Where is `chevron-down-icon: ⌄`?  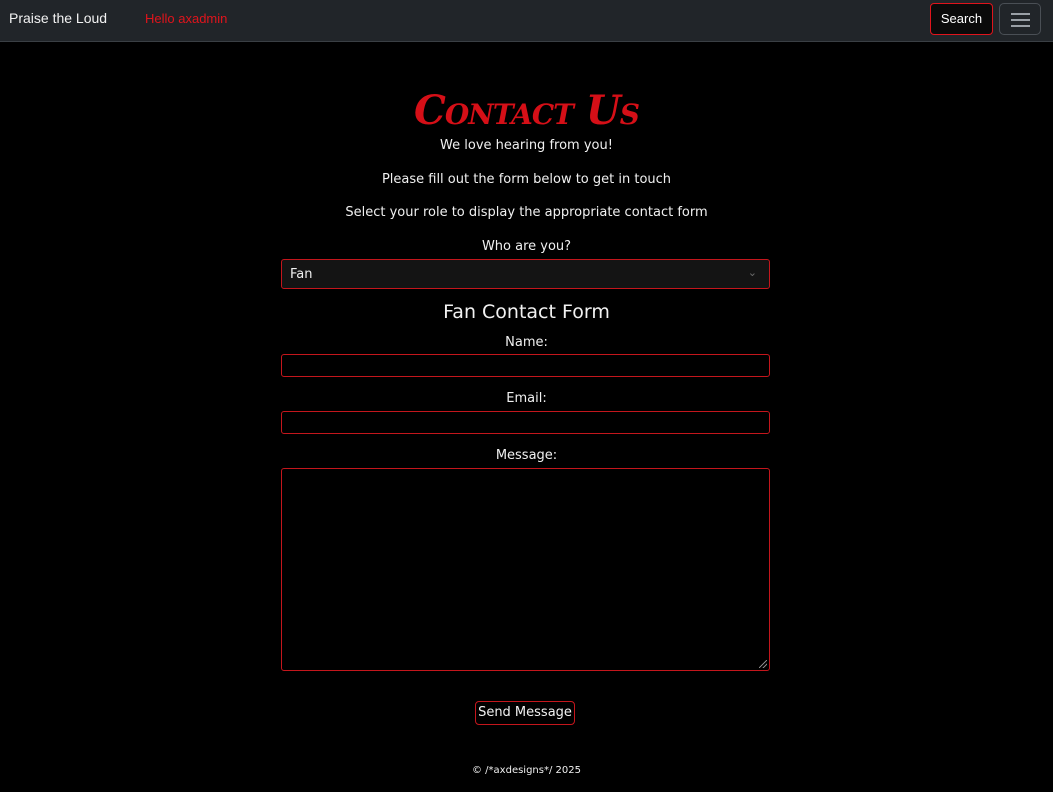 chevron-down-icon: ⌄ is located at coordinates (752, 272).